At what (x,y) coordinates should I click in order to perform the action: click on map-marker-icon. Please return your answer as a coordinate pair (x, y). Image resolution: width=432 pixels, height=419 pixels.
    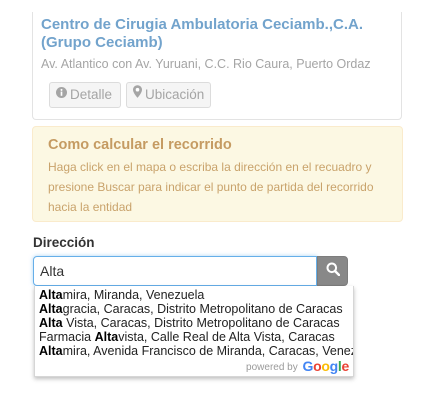
    Looking at the image, I should click on (137, 94).